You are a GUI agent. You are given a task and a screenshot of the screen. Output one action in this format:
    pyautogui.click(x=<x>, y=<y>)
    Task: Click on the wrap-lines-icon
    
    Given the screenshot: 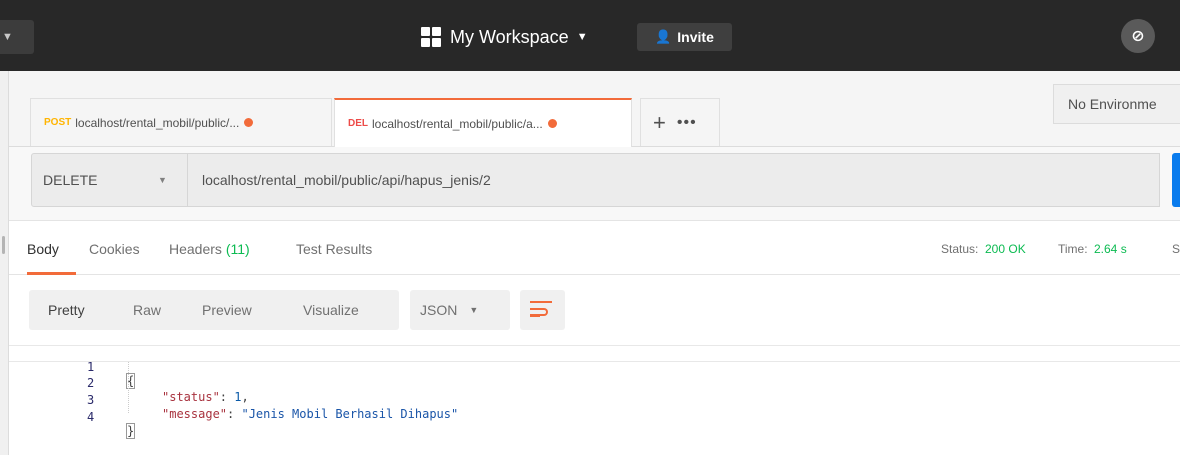 What is the action you would take?
    pyautogui.click(x=542, y=310)
    